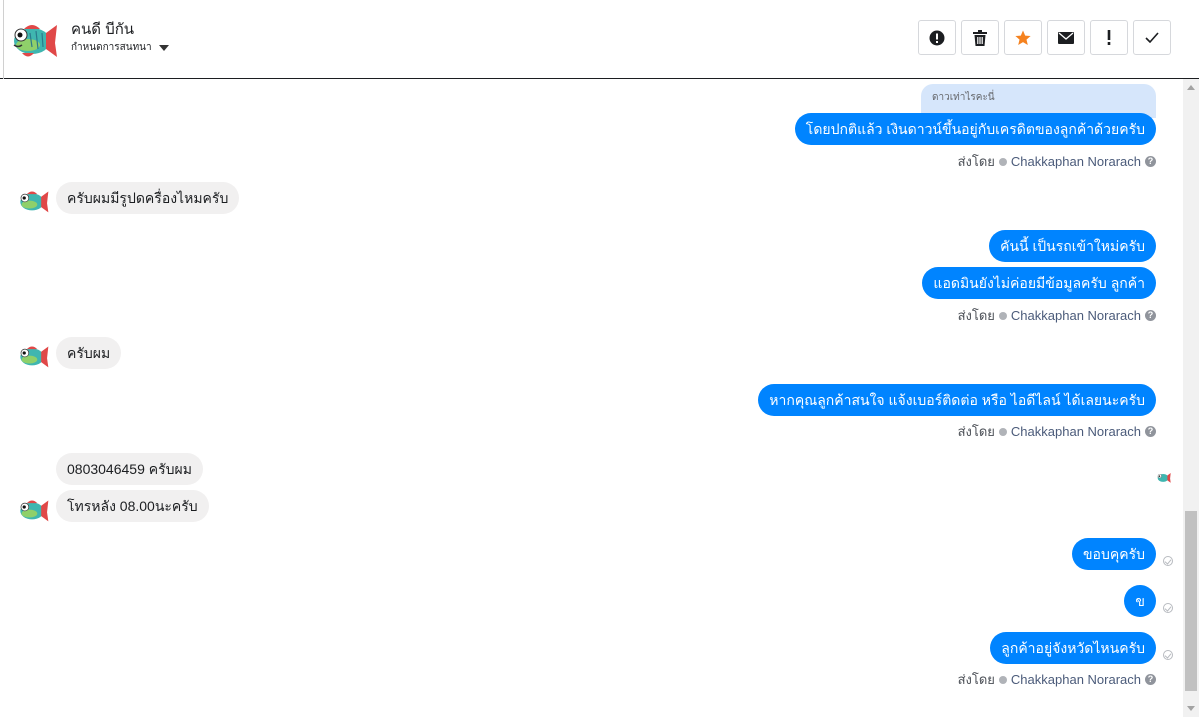 This screenshot has width=1199, height=717. Describe the element at coordinates (1191, 398) in the screenshot. I see `thread-scrollbar` at that location.